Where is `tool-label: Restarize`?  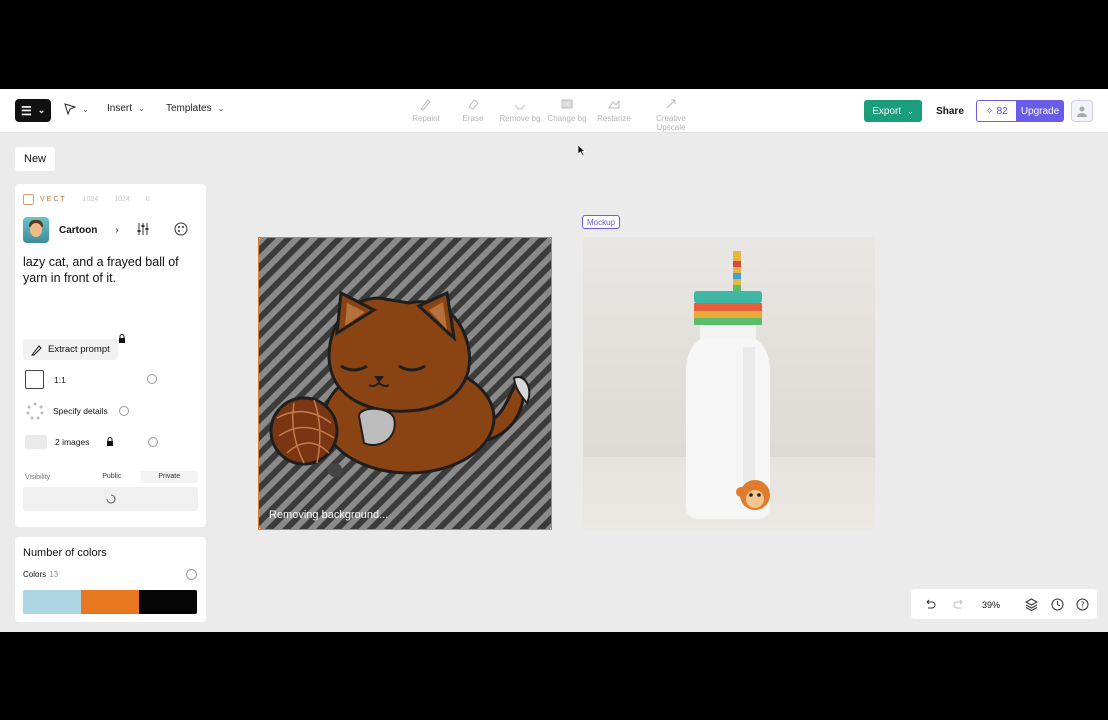 tool-label: Restarize is located at coordinates (614, 118).